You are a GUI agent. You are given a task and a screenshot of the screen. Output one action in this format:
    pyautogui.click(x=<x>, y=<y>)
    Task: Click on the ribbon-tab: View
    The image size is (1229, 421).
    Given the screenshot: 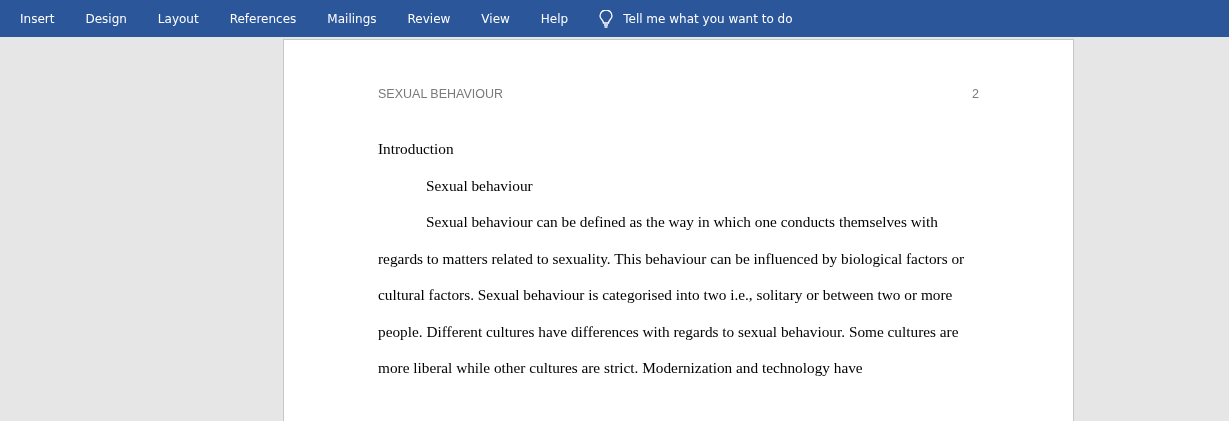 What is the action you would take?
    pyautogui.click(x=495, y=18)
    